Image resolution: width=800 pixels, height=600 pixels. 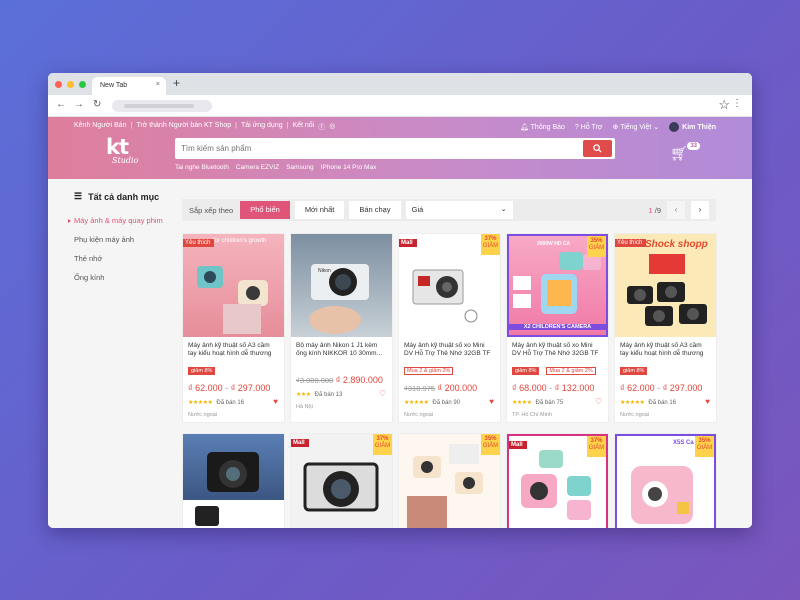 I want to click on topnav-download-app: Tải ứng dụng, so click(x=262, y=127).